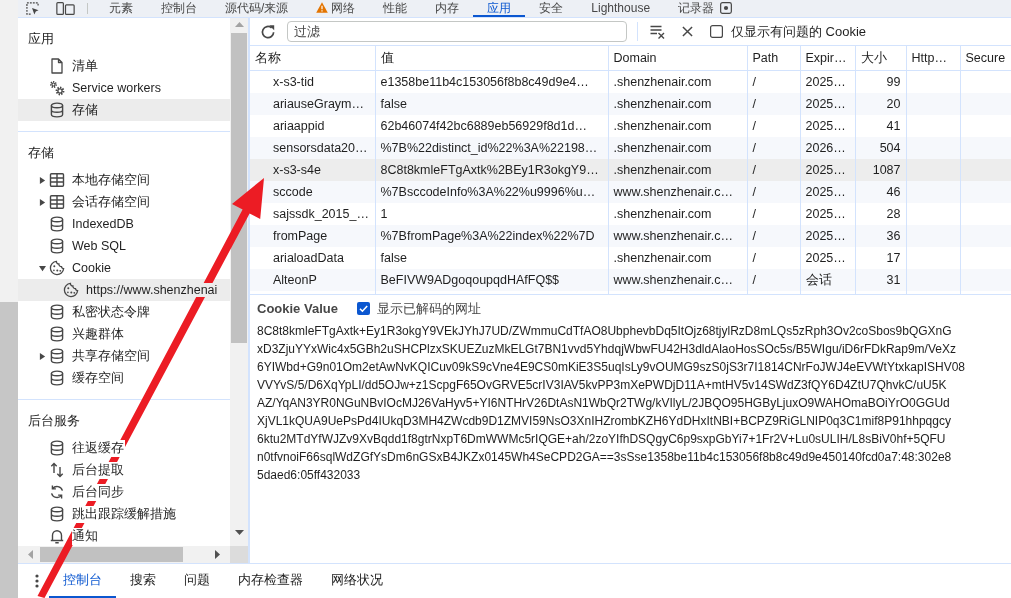 The width and height of the screenshot is (1011, 598). What do you see at coordinates (491, 104) in the screenshot?
I see `table-cell: false` at bounding box center [491, 104].